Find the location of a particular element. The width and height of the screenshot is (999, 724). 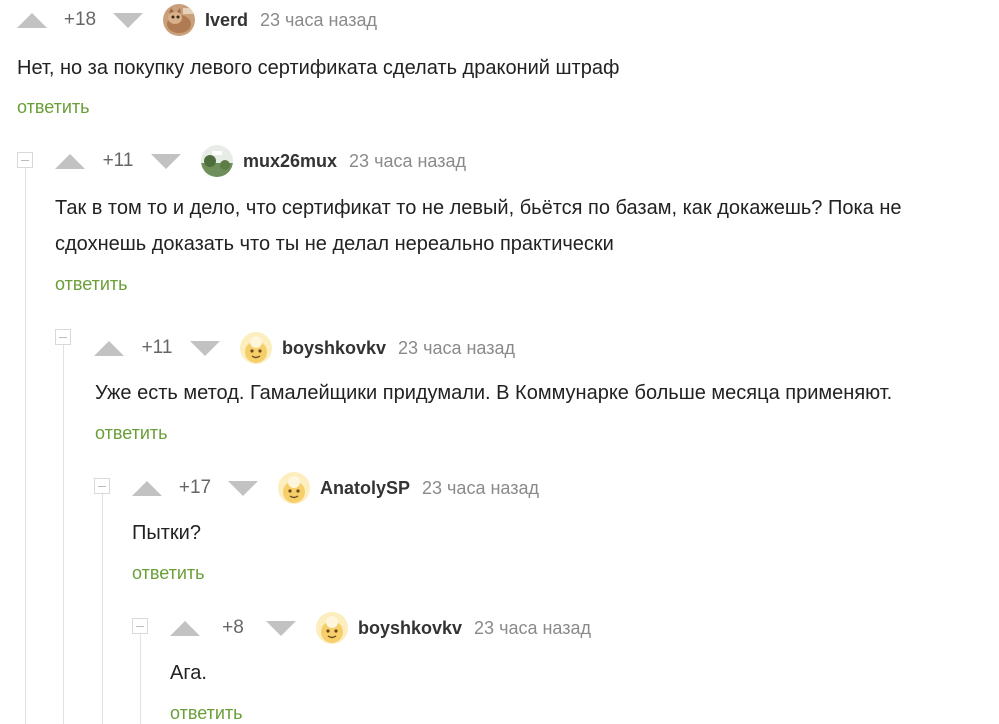

comment-header: +11 boyshkovkv 23 часа назад is located at coordinates (304, 348).